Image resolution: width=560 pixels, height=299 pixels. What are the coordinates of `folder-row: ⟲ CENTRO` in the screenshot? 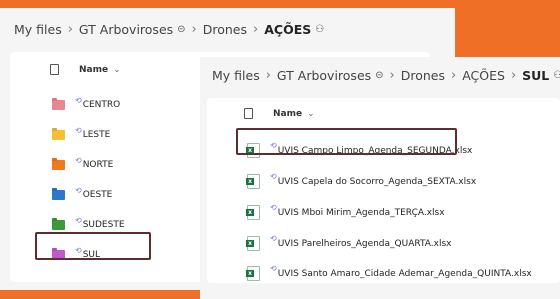 It's located at (86, 103).